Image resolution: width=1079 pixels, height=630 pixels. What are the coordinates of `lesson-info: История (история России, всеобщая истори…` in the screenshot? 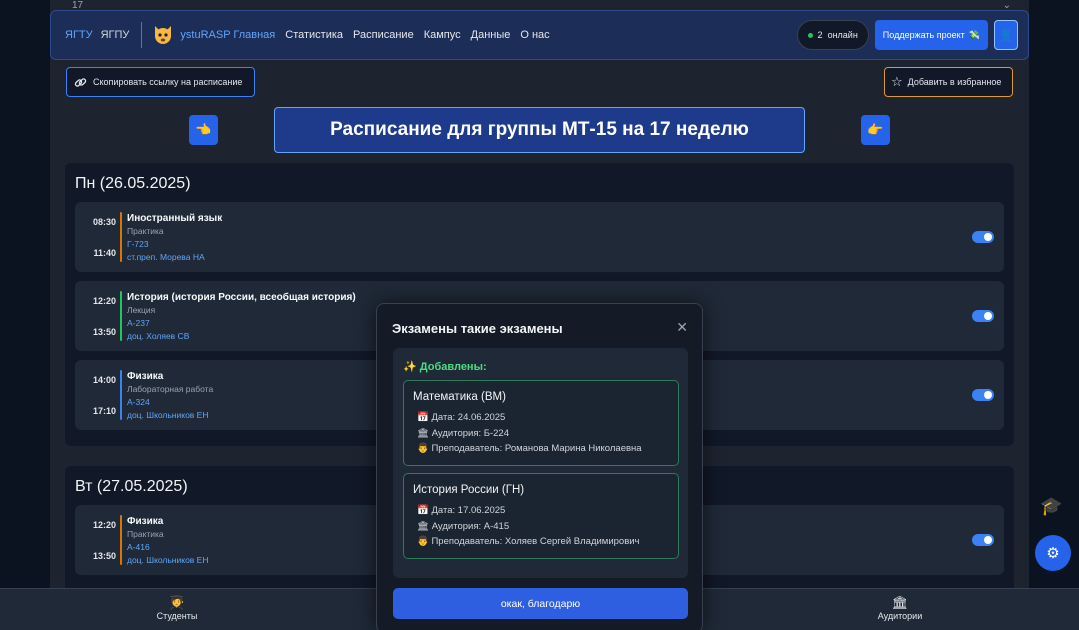 It's located at (239, 316).